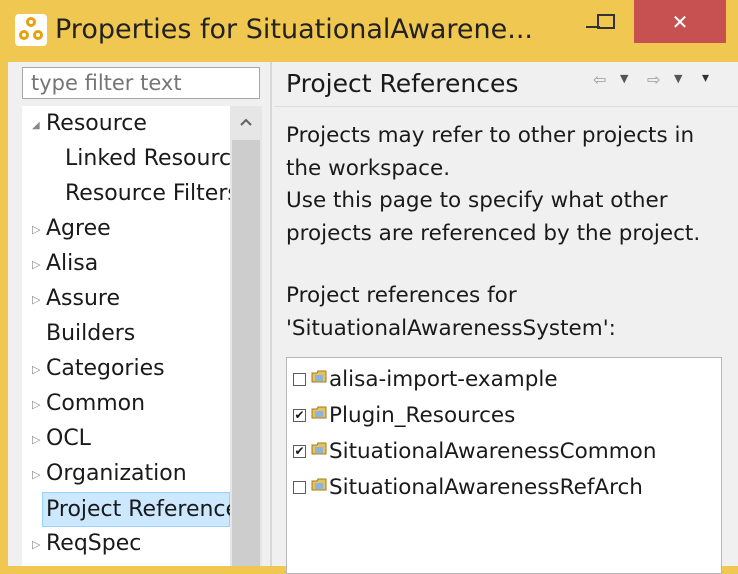 This screenshot has width=738, height=574. I want to click on view-menu-icon: ▾, so click(705, 78).